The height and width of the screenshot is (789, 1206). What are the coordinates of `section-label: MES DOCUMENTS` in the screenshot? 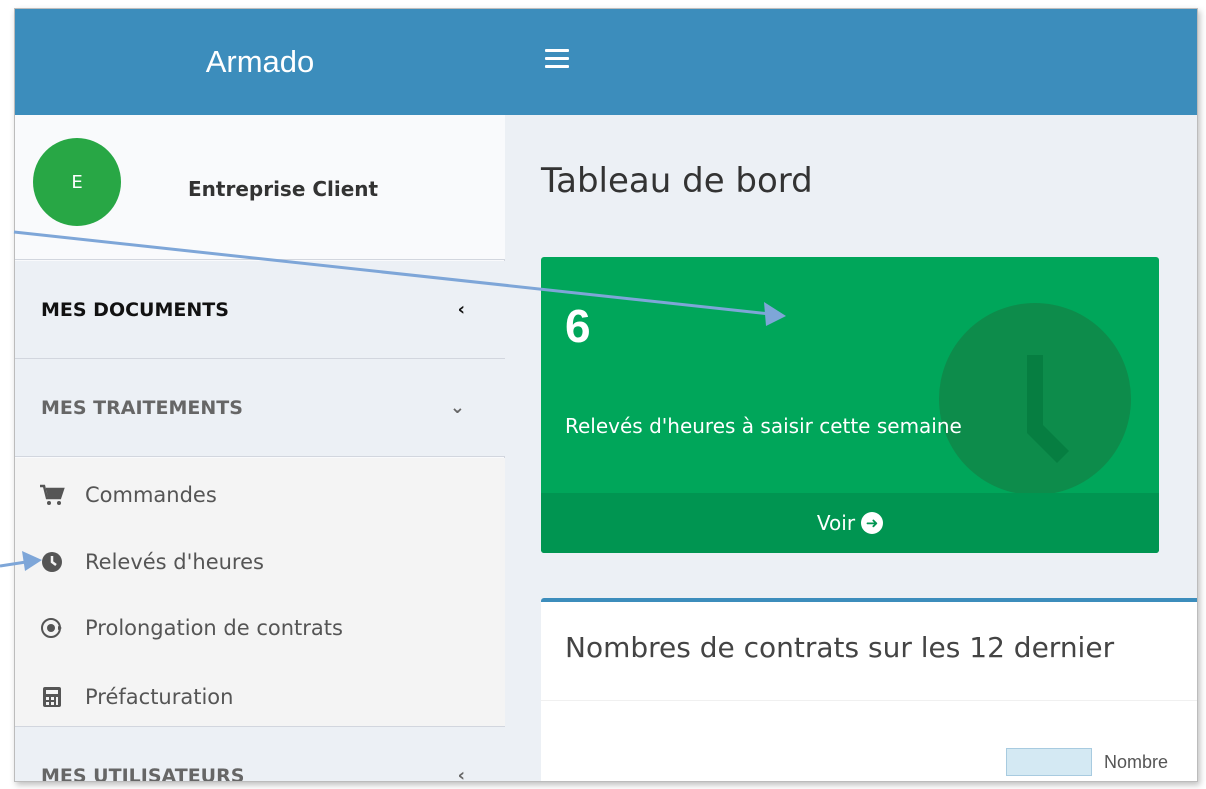 It's located at (135, 309).